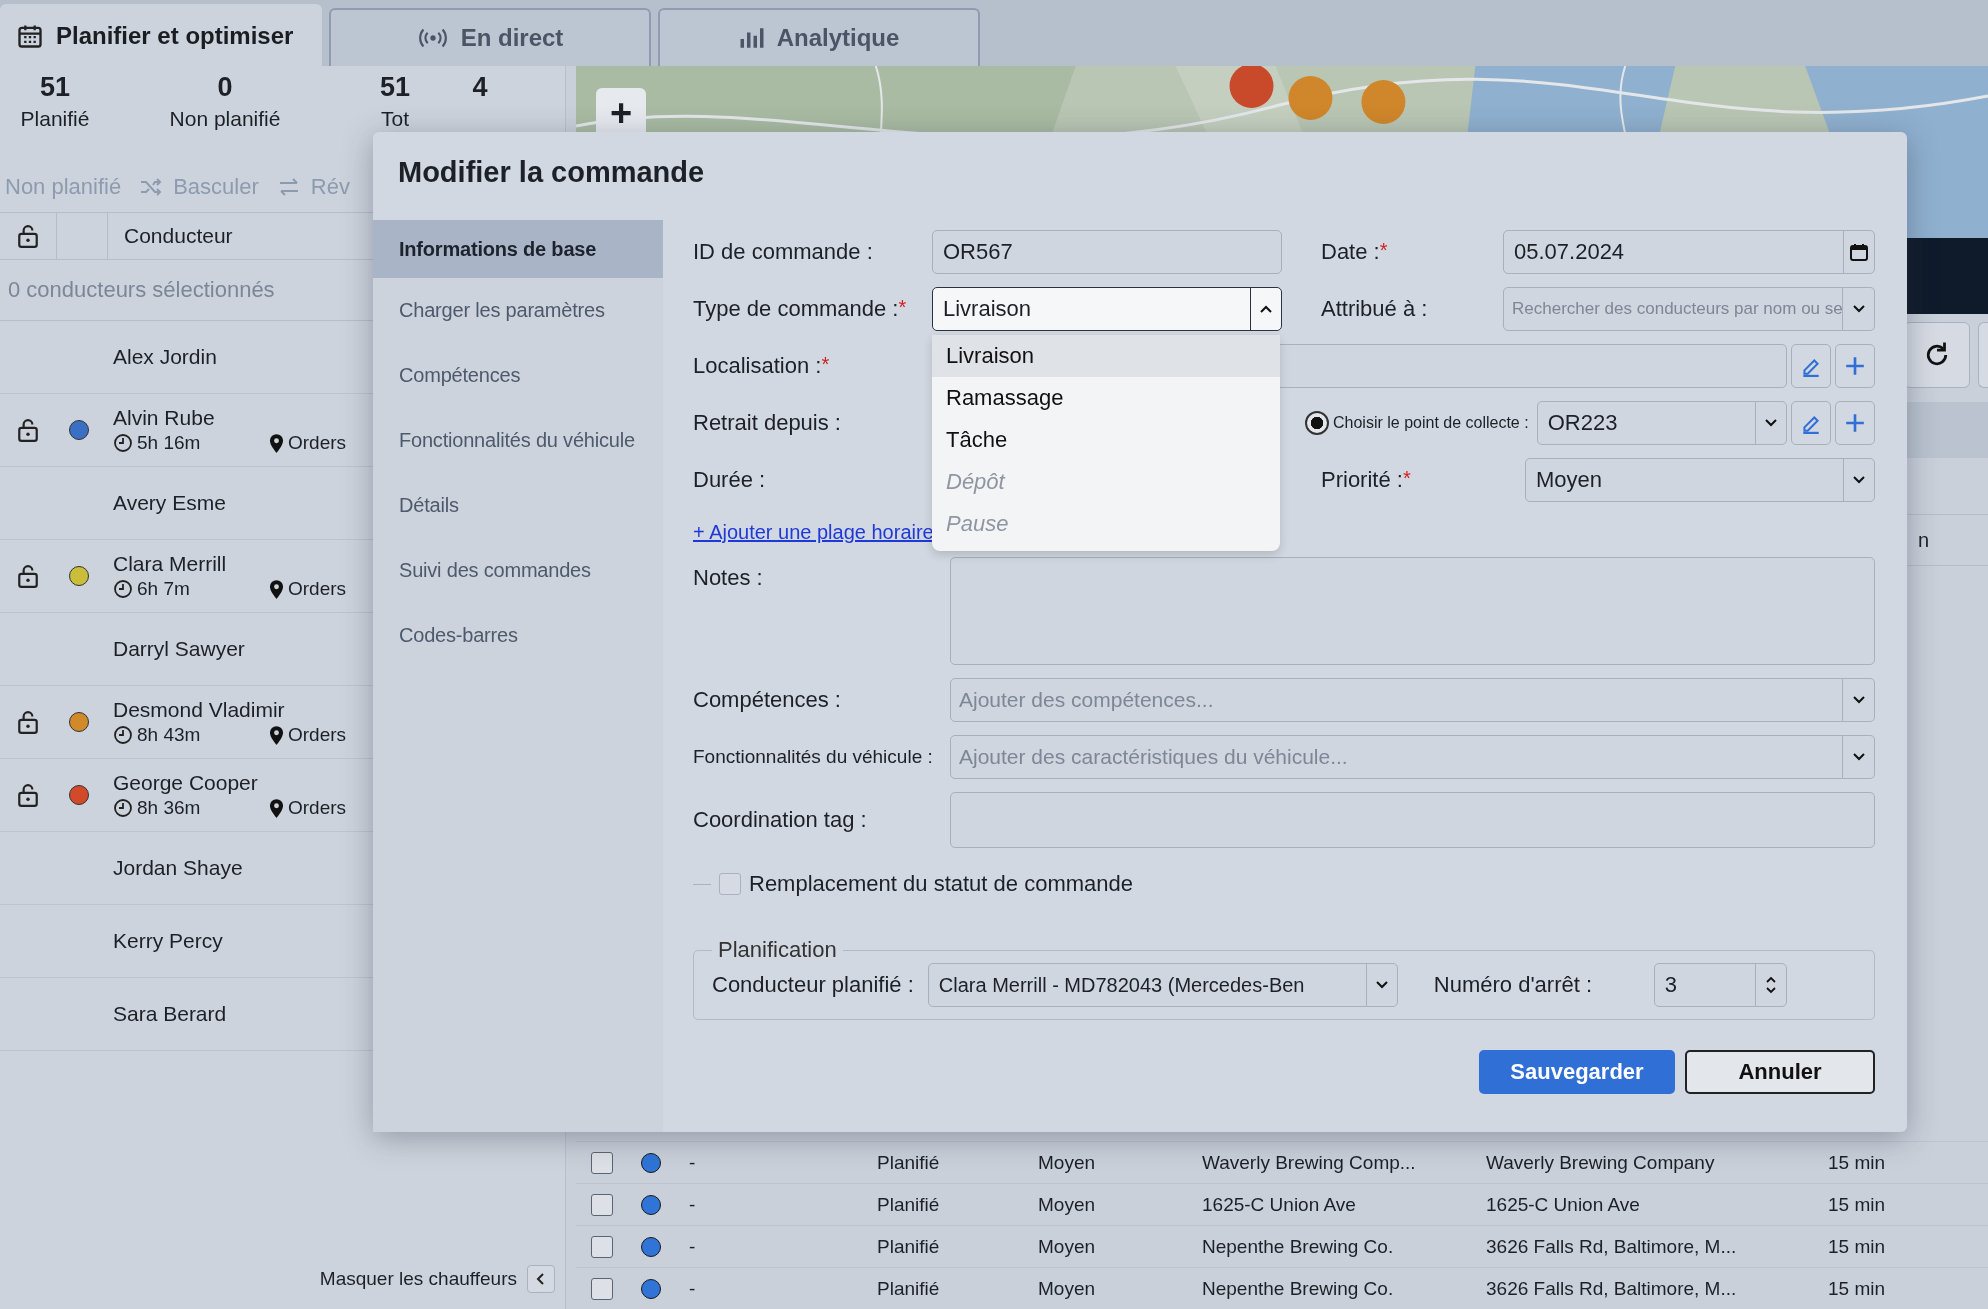  Describe the element at coordinates (1937, 355) in the screenshot. I see `refresh-button` at that location.